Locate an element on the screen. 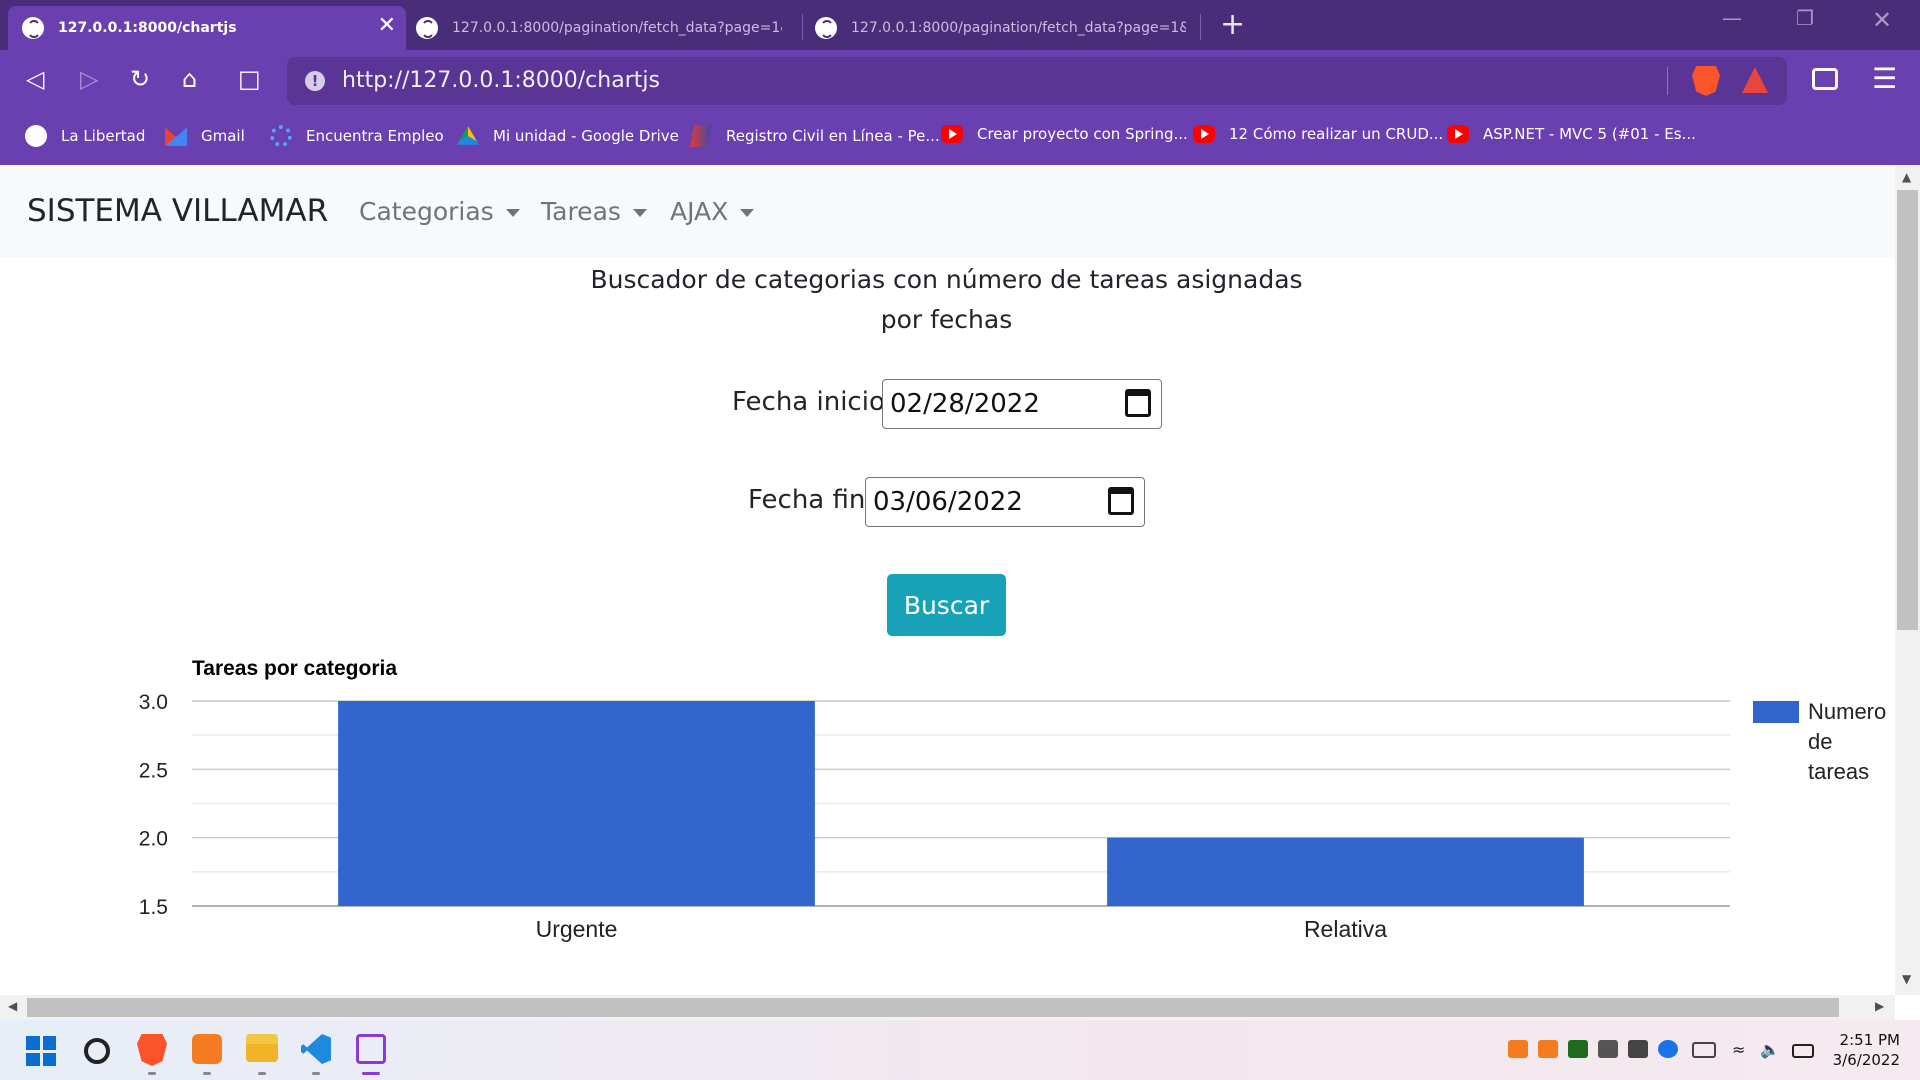 This screenshot has height=1080, width=1920. volume-icon: 🔈 is located at coordinates (1770, 1049).